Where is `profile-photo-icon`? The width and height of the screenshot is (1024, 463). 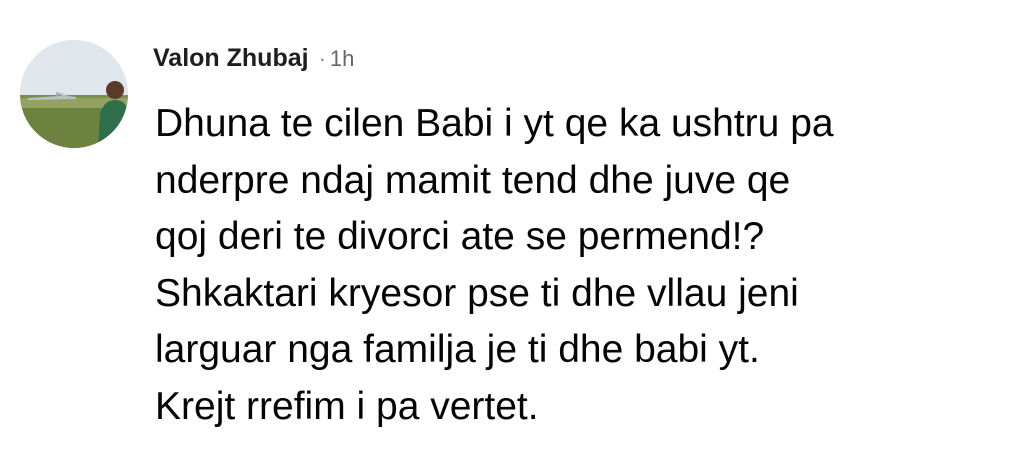 profile-photo-icon is located at coordinates (74, 94).